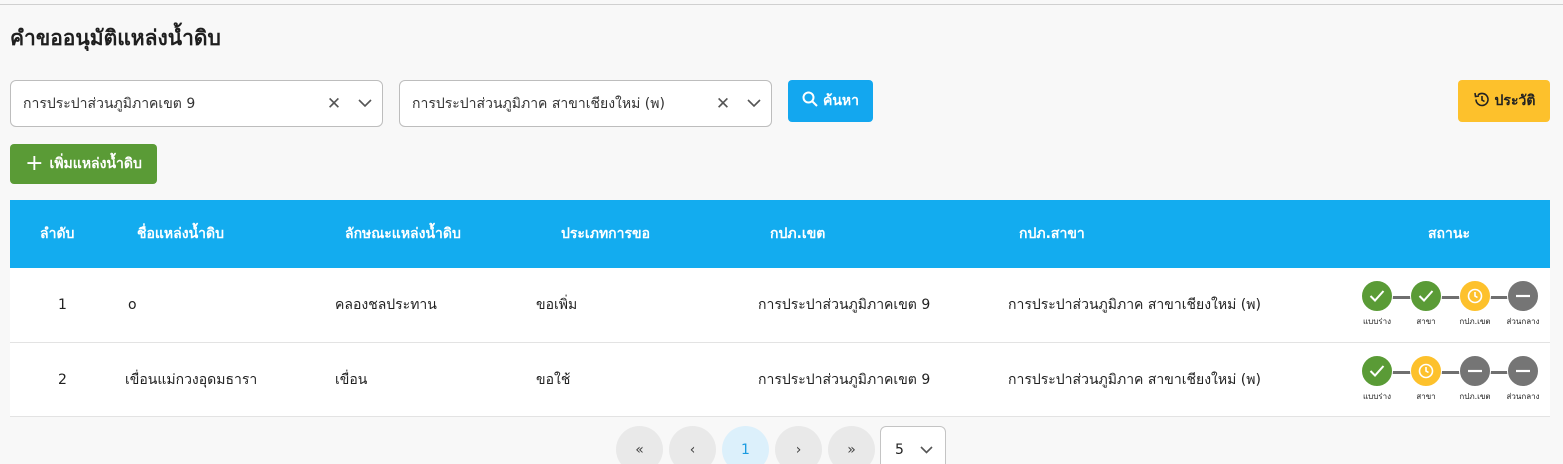 This screenshot has width=1563, height=464. I want to click on cell-characteristic: คลองชลประทาน, so click(386, 305).